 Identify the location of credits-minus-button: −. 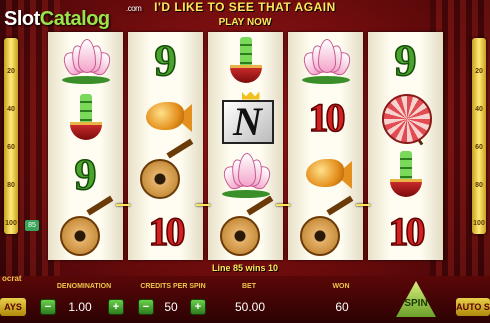
(146, 307).